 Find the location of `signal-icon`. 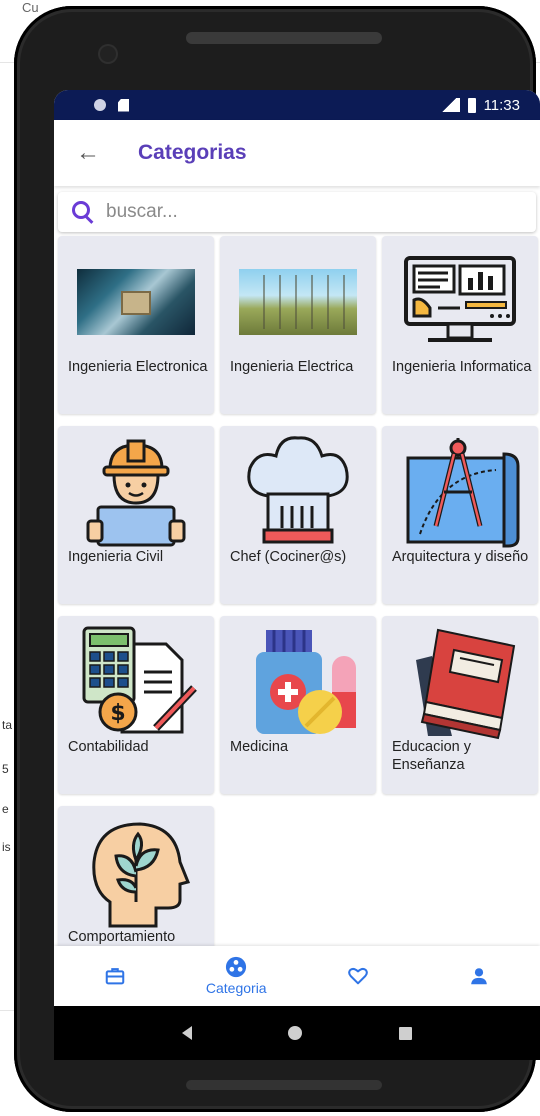

signal-icon is located at coordinates (448, 105).